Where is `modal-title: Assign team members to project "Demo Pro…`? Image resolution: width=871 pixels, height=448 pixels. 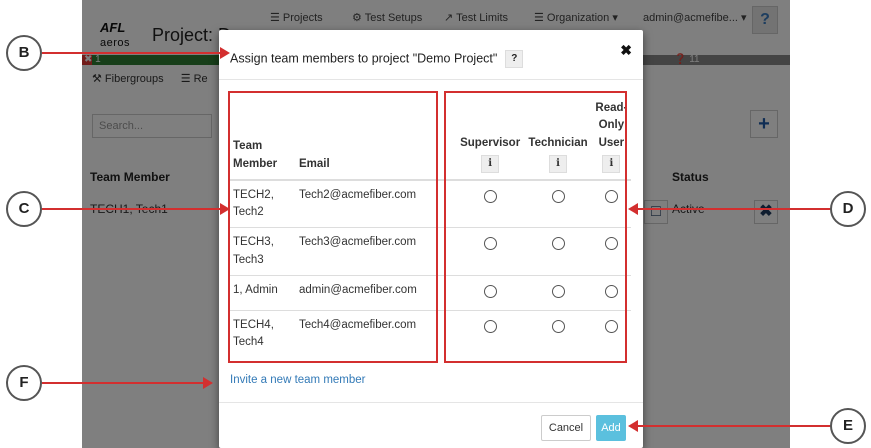
modal-title: Assign team members to project "Demo Pro… is located at coordinates (377, 59).